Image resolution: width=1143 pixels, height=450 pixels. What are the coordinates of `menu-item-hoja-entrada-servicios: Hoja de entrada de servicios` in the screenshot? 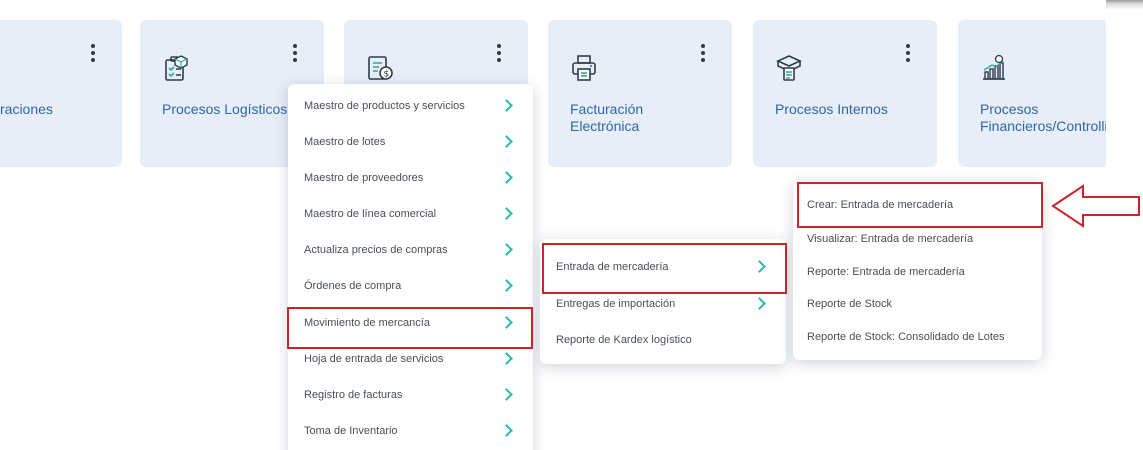 It's located at (410, 359).